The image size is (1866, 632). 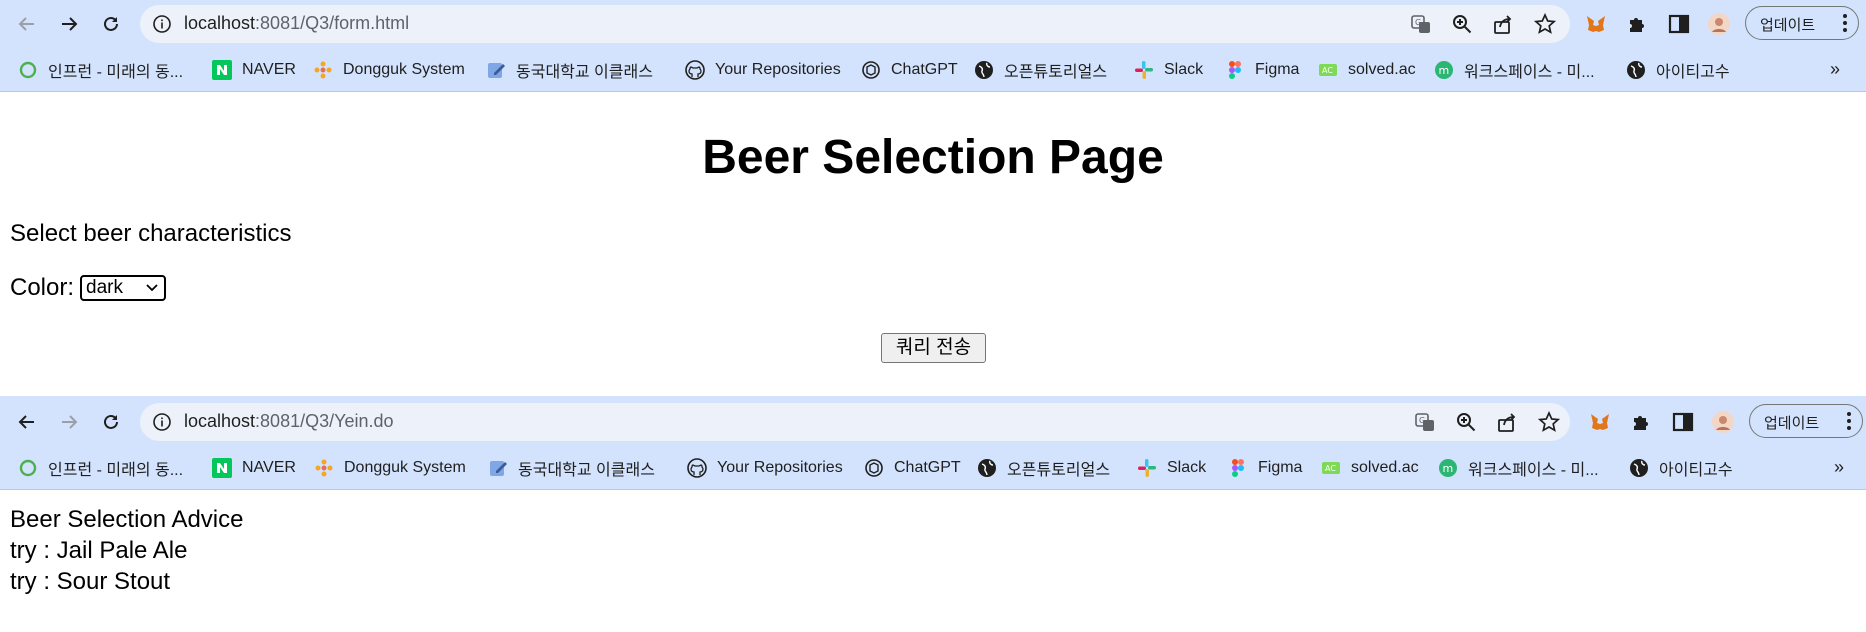 What do you see at coordinates (855, 422) in the screenshot?
I see `address-bar: localhost:8081/Q3/Yein.do G` at bounding box center [855, 422].